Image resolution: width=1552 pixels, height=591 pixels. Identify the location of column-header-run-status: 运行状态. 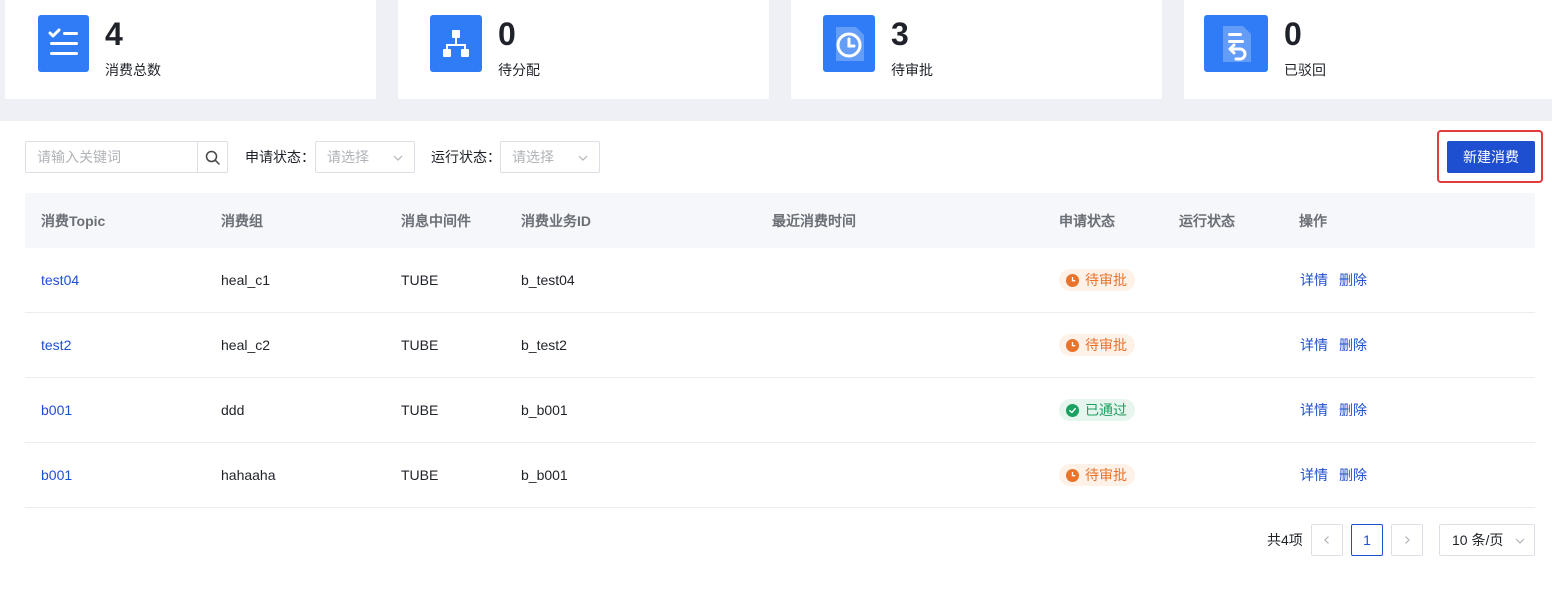
(1207, 221).